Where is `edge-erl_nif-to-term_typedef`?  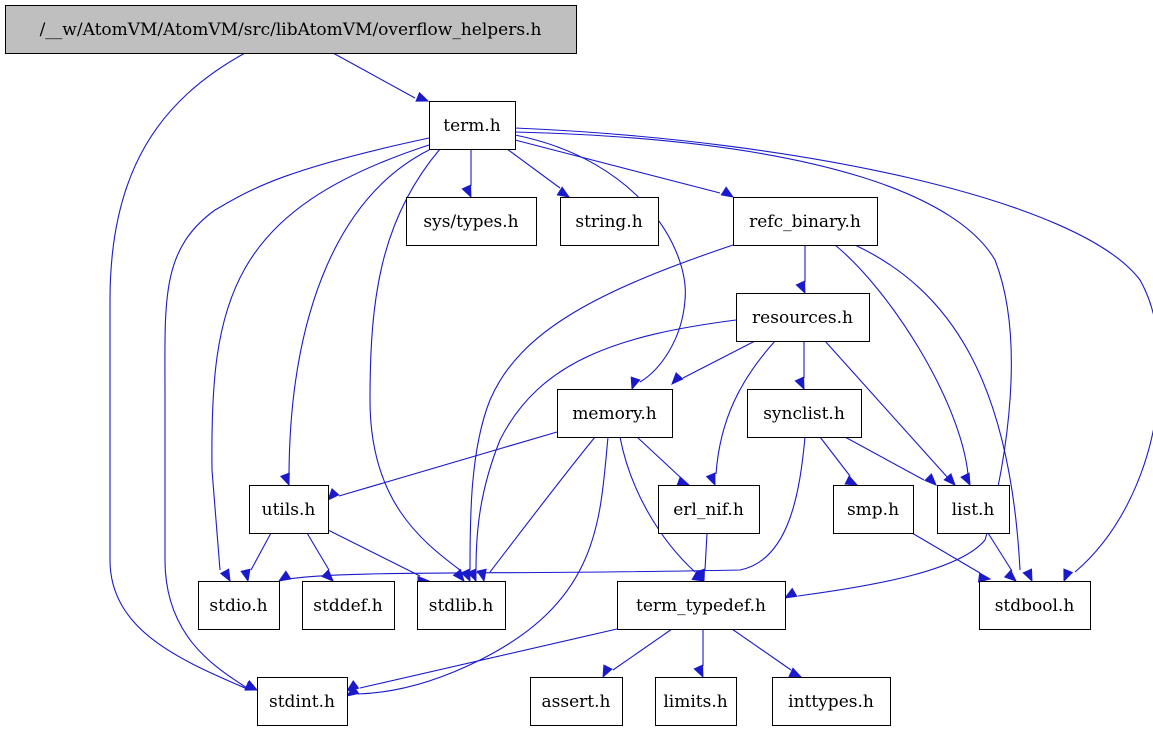 edge-erl_nif-to-term_typedef is located at coordinates (701, 557).